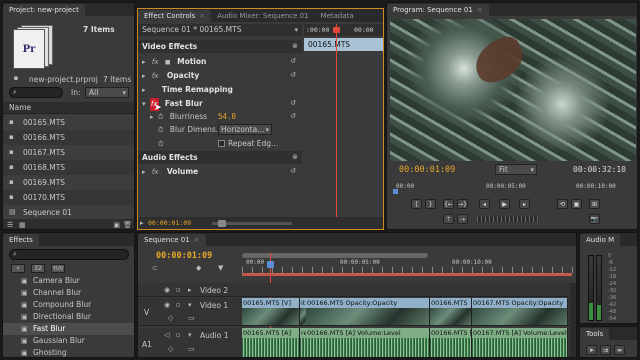  I want to click on video-clip: 00166.MTS Opacity:Opacity, so click(368, 311).